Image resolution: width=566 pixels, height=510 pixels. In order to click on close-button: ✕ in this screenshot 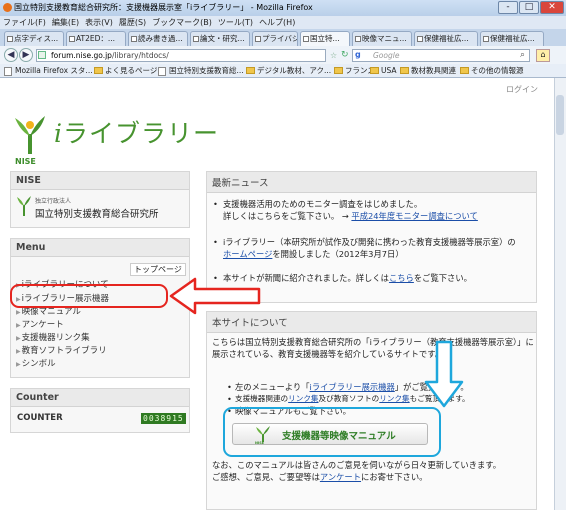, I will do `click(552, 7)`.